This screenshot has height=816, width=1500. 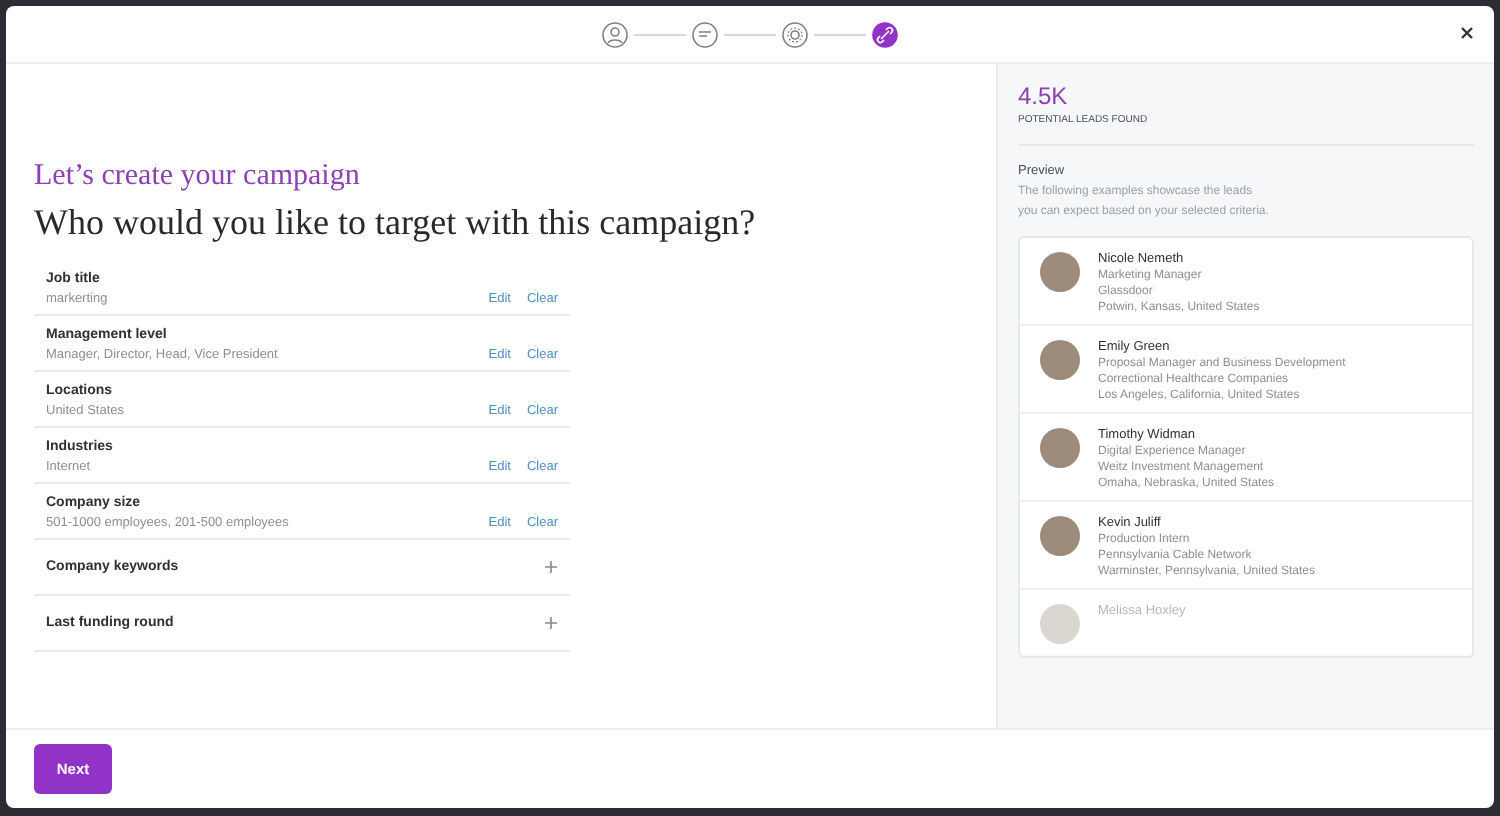 What do you see at coordinates (1044, 96) in the screenshot?
I see `leads-count: 4.5K` at bounding box center [1044, 96].